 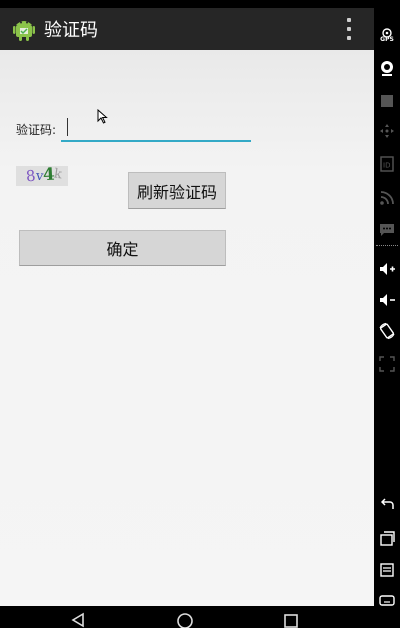 What do you see at coordinates (24, 29) in the screenshot?
I see `android-app-icon` at bounding box center [24, 29].